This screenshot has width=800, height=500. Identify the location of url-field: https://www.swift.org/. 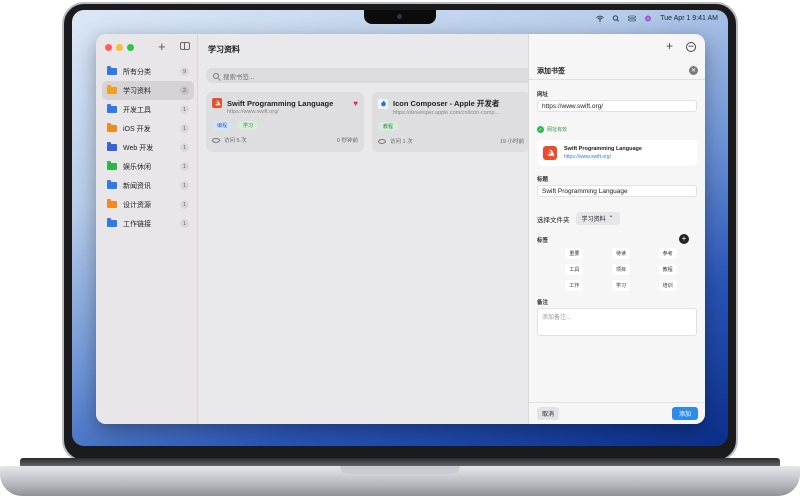
(617, 106).